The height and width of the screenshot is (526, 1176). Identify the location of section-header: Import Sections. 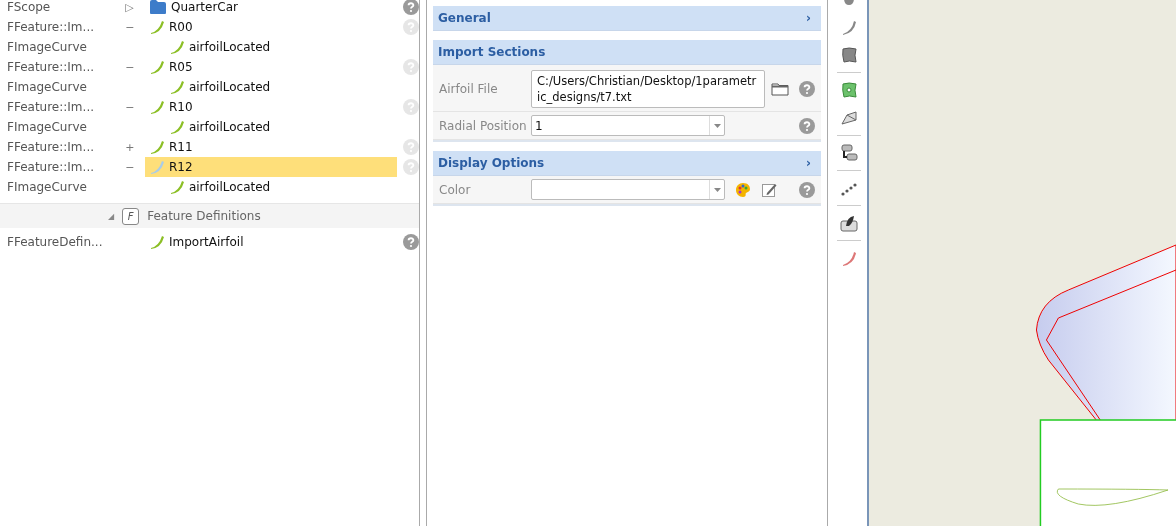
(627, 52).